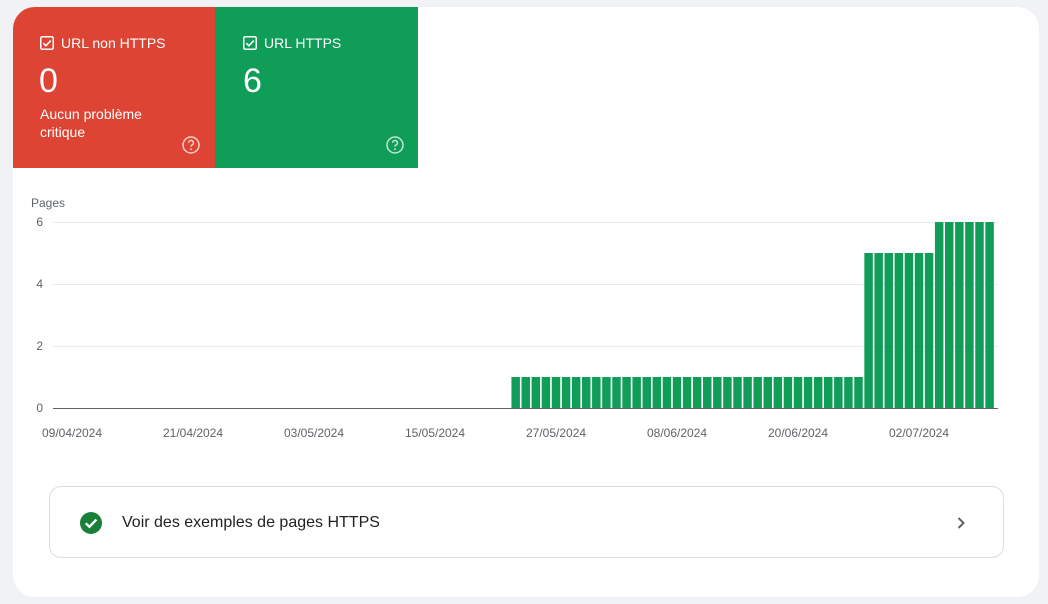 The height and width of the screenshot is (604, 1048). Describe the element at coordinates (39, 284) in the screenshot. I see `y-tick-label: 4` at that location.